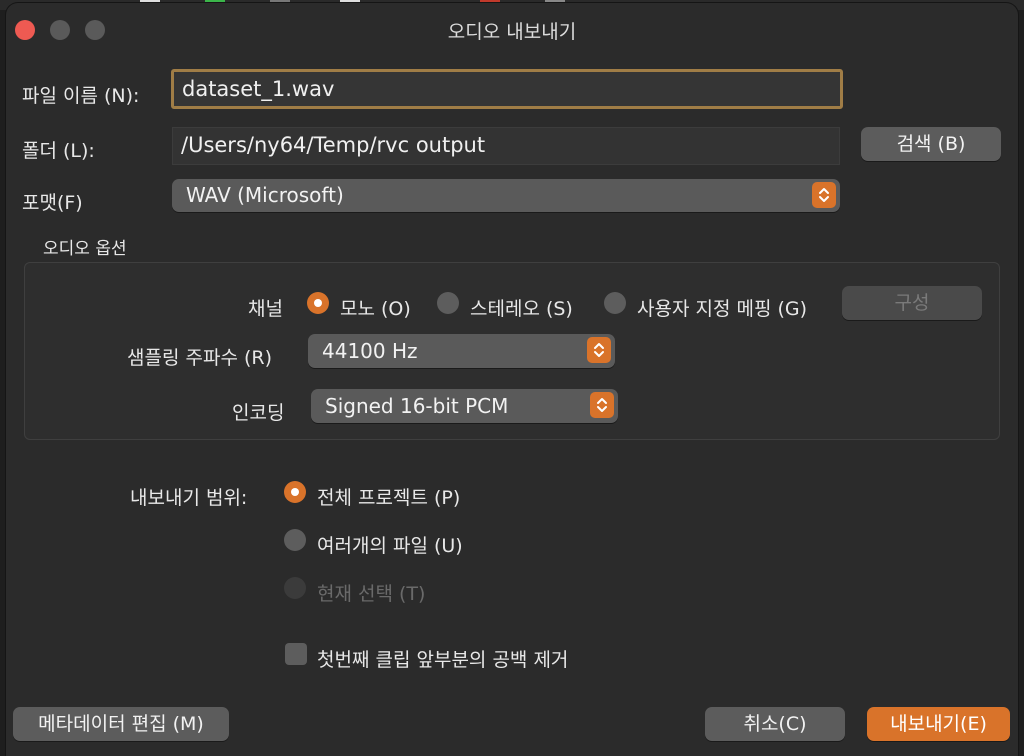  Describe the element at coordinates (370, 351) in the screenshot. I see `sample-rate-value: 44100 Hz` at that location.